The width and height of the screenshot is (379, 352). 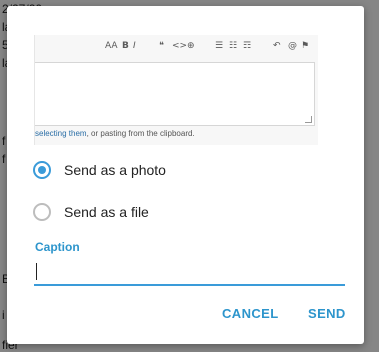 What do you see at coordinates (106, 212) in the screenshot?
I see `send-as-file-label: Send as a file` at bounding box center [106, 212].